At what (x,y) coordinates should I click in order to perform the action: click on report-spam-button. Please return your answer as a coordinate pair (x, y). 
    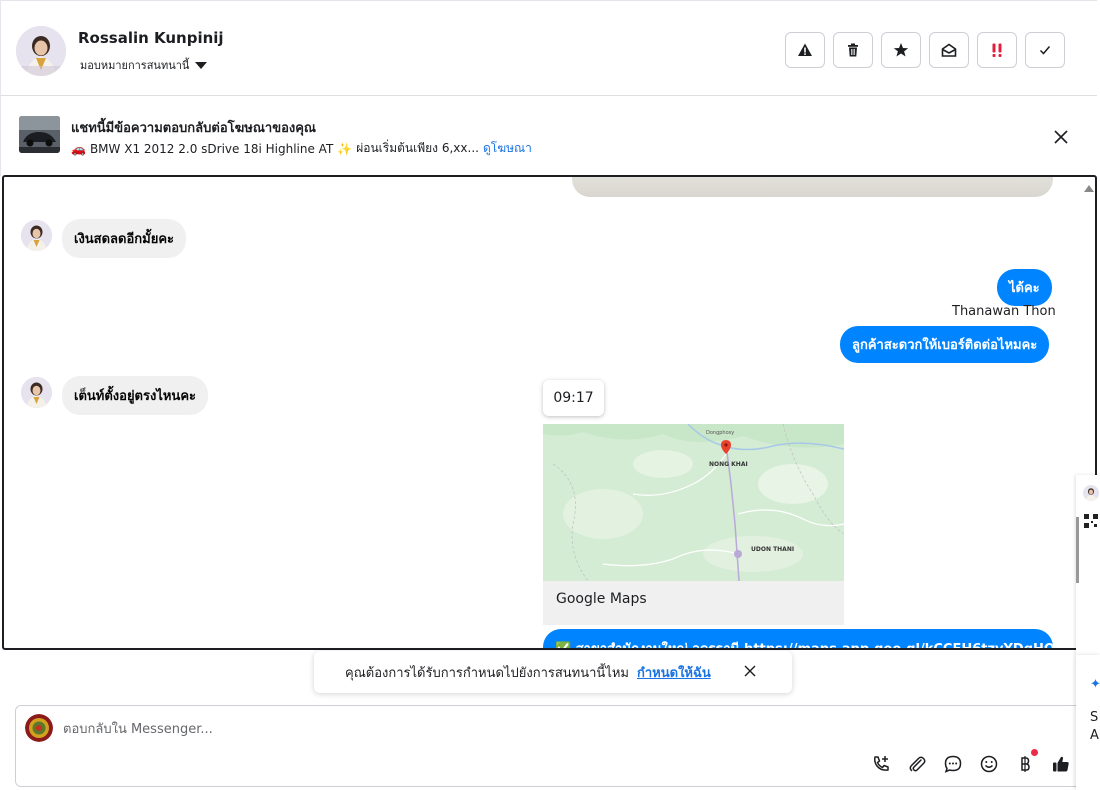
    Looking at the image, I should click on (805, 50).